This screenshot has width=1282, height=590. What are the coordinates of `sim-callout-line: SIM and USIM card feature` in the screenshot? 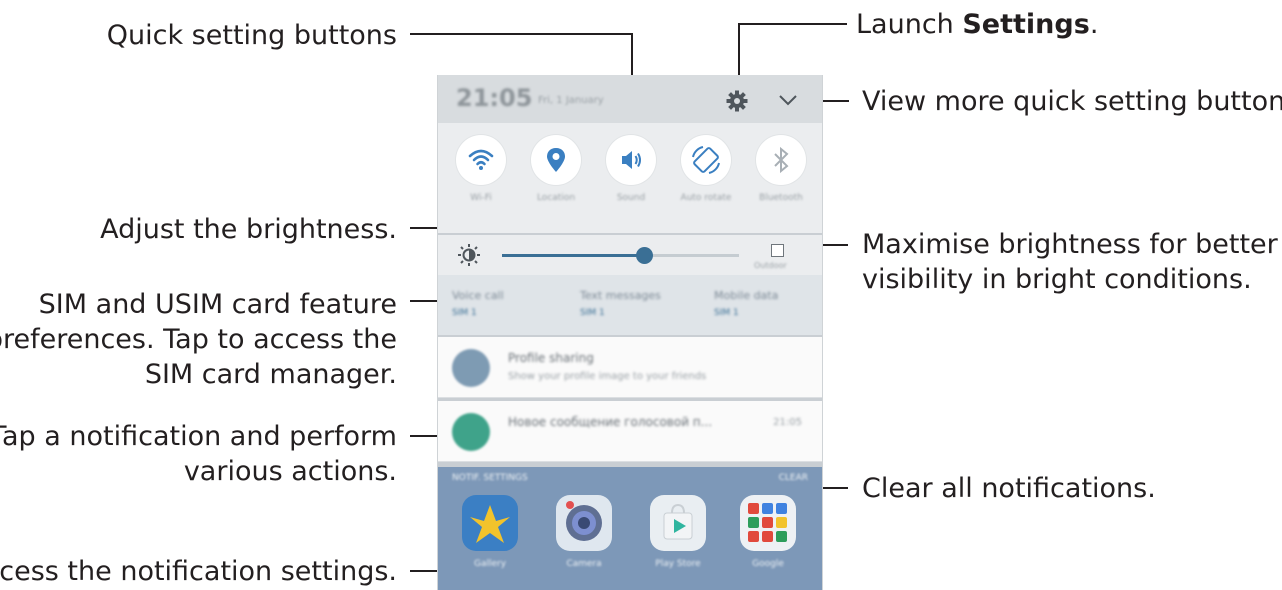 It's located at (217, 304).